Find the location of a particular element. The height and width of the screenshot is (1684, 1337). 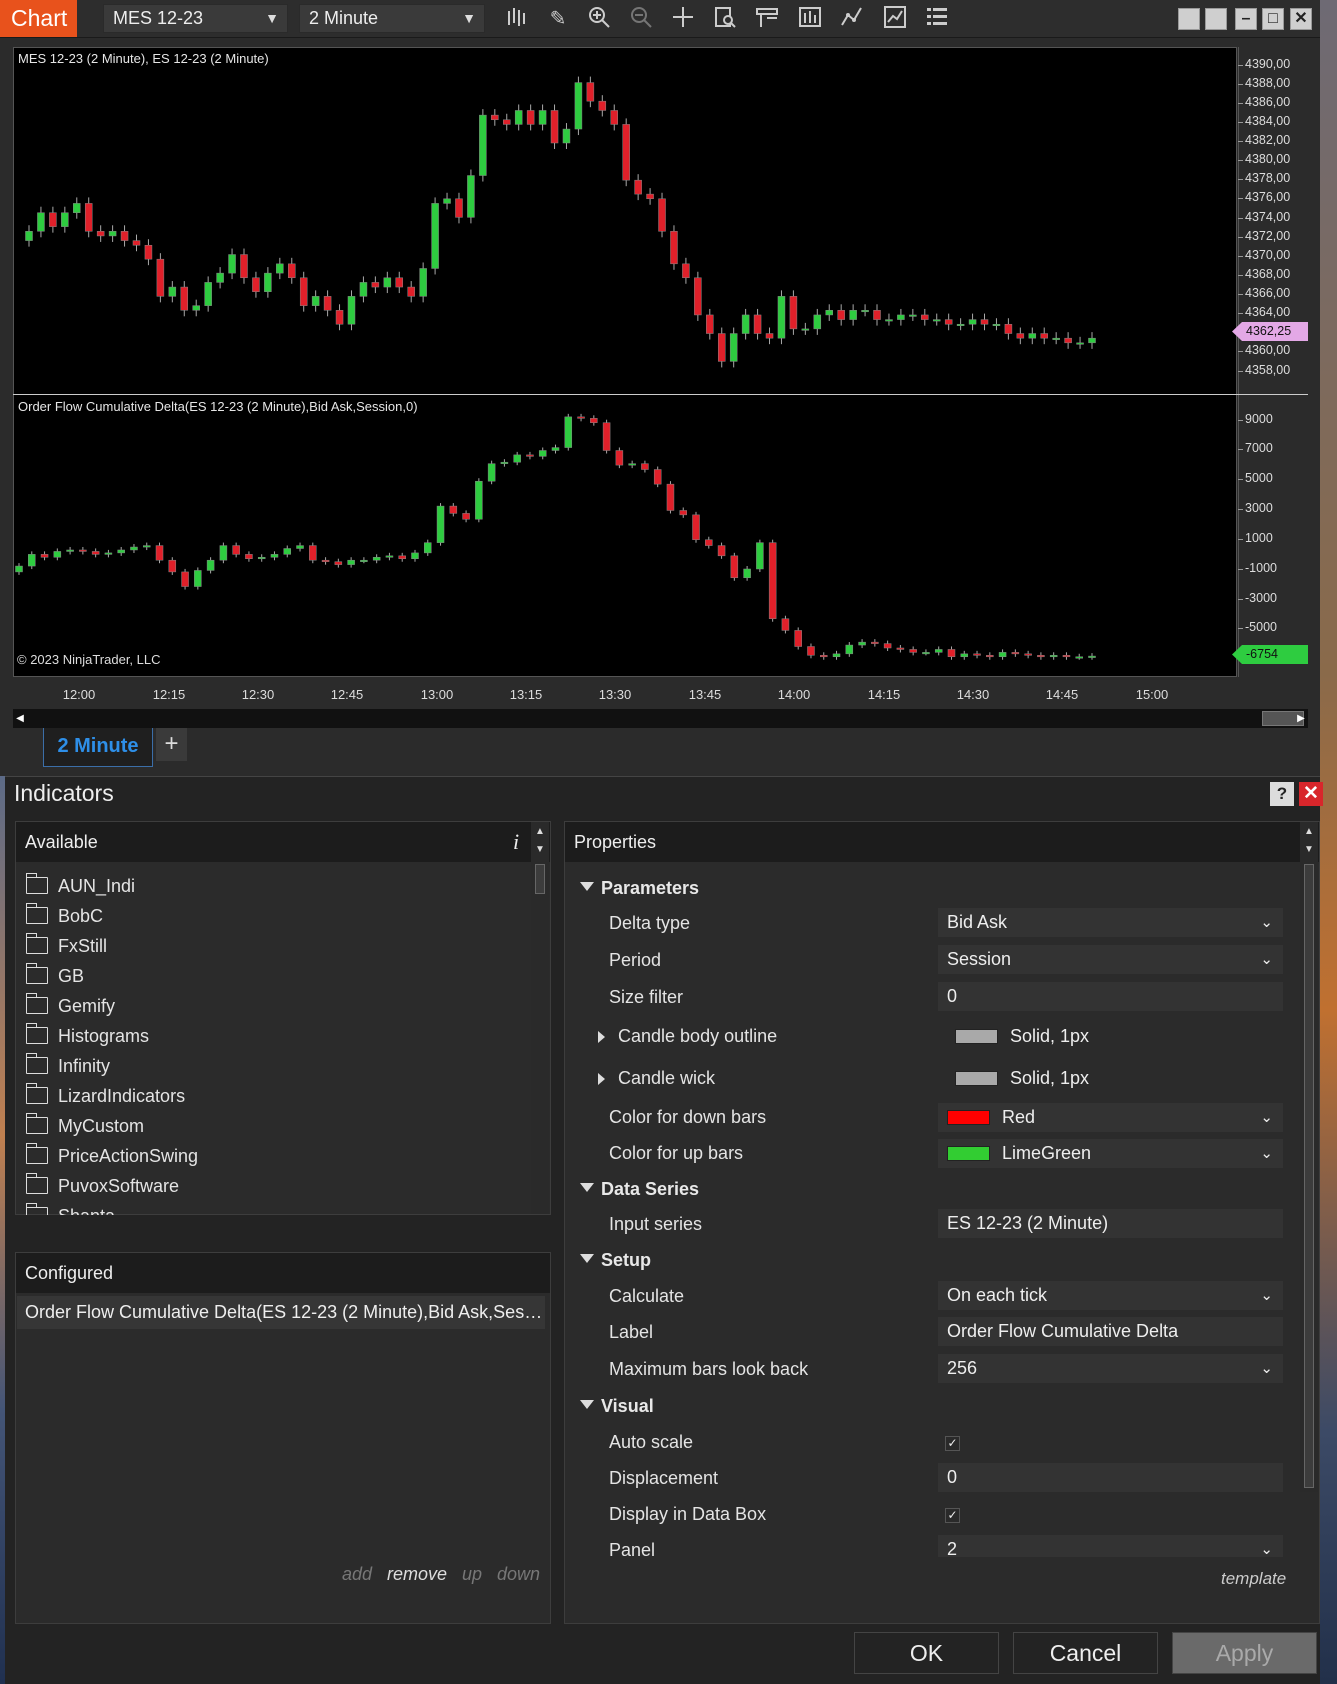

properties-scrollbar: ▲ ▼ is located at coordinates (1309, 1157).